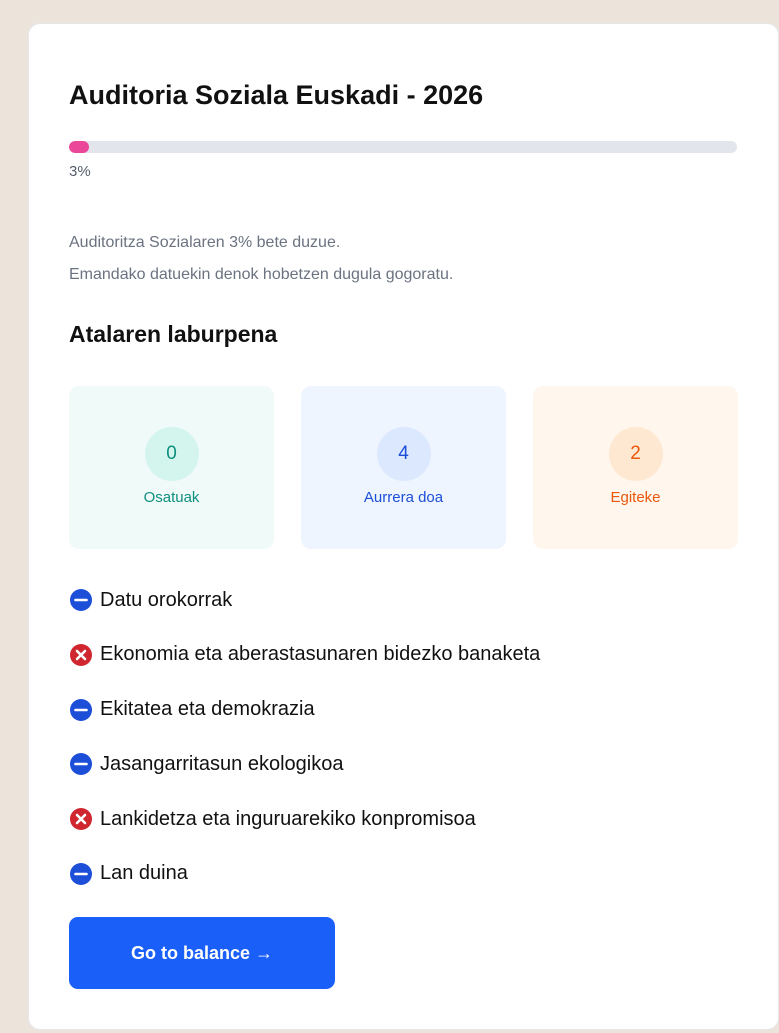 The height and width of the screenshot is (1033, 779). I want to click on stat-count: 0, so click(171, 454).